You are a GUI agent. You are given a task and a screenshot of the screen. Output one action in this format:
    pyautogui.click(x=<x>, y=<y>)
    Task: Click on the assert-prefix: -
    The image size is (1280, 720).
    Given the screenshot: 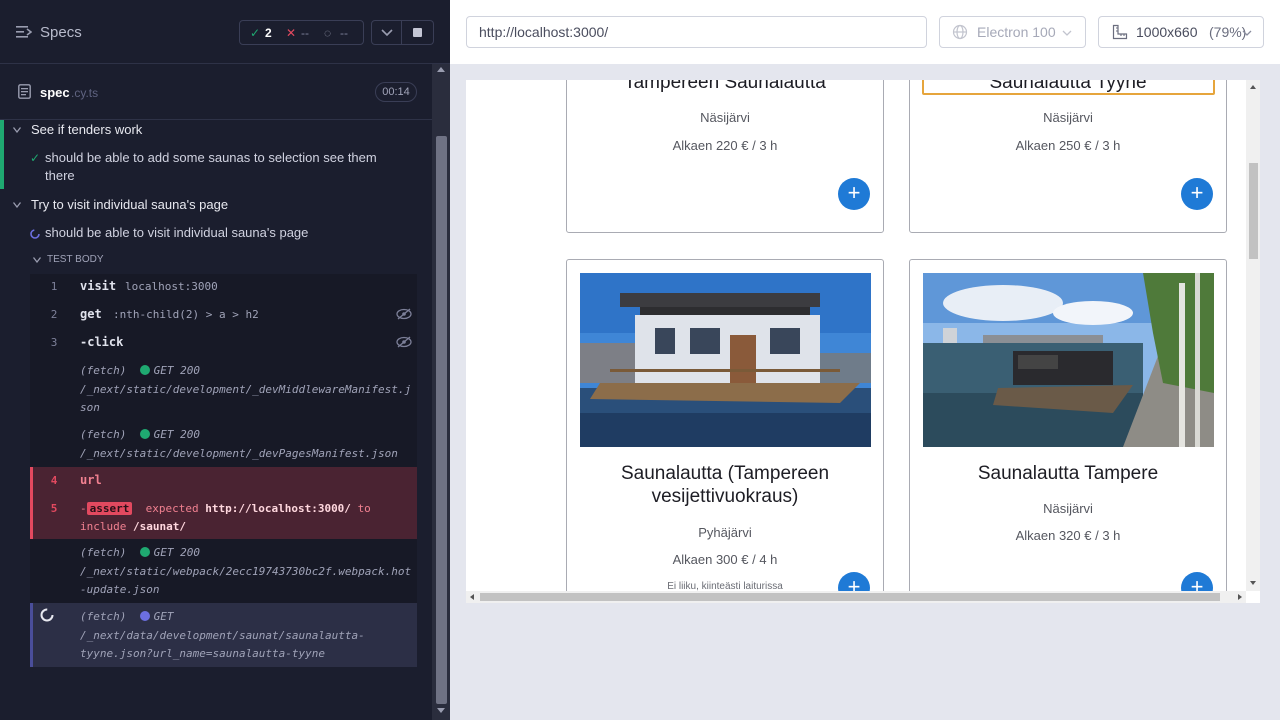 What is the action you would take?
    pyautogui.click(x=83, y=508)
    